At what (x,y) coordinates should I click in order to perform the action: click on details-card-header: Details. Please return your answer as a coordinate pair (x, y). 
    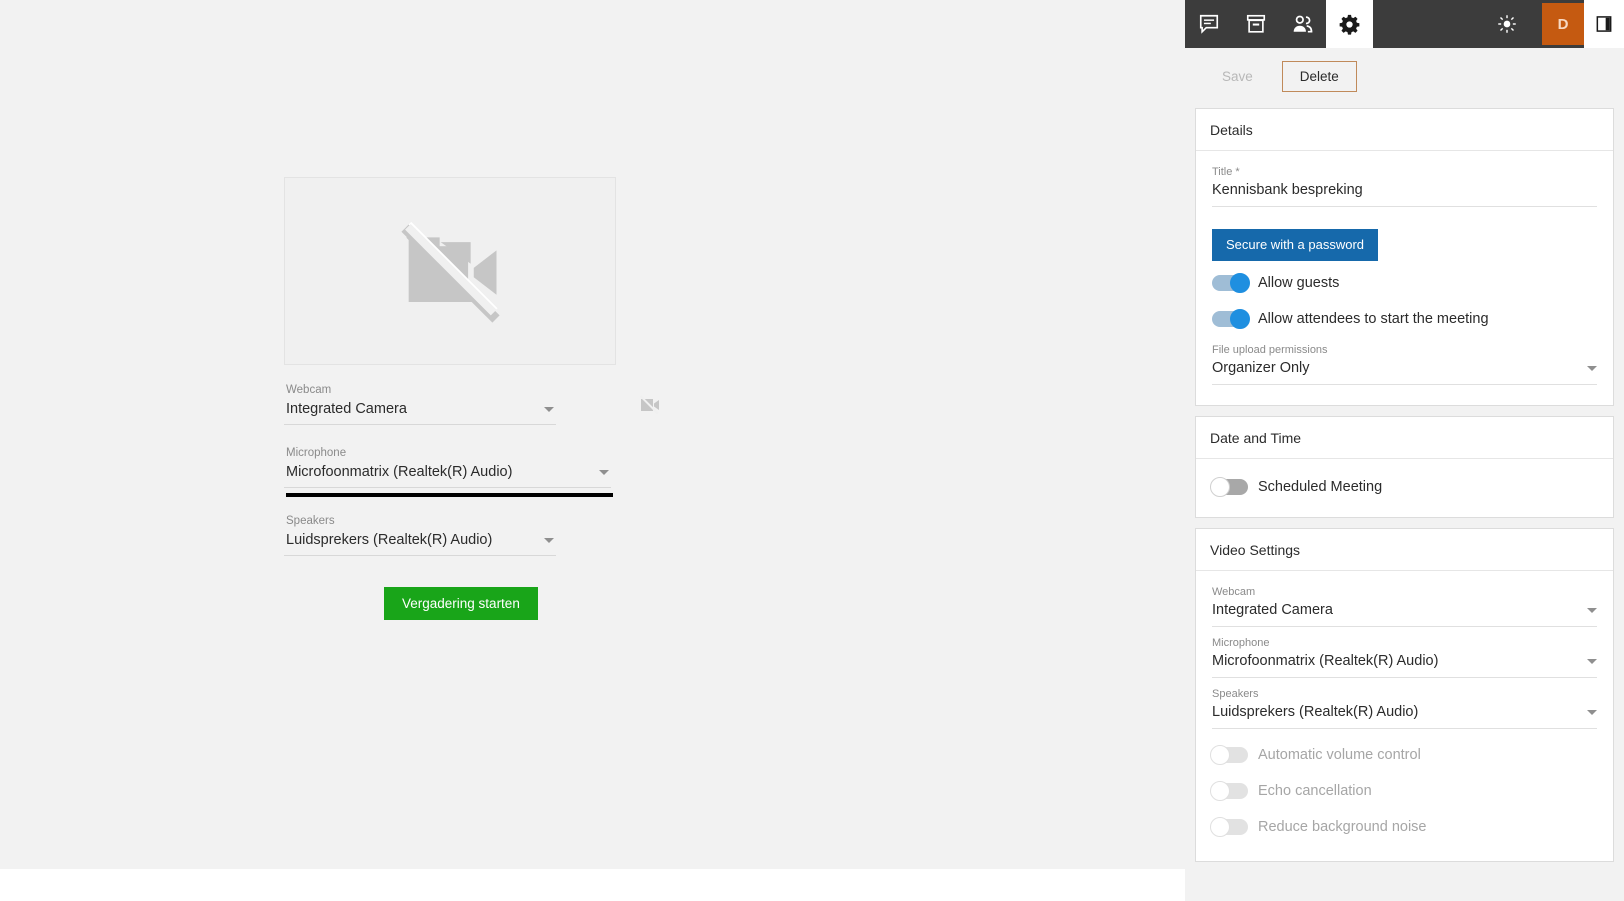
    Looking at the image, I should click on (1404, 130).